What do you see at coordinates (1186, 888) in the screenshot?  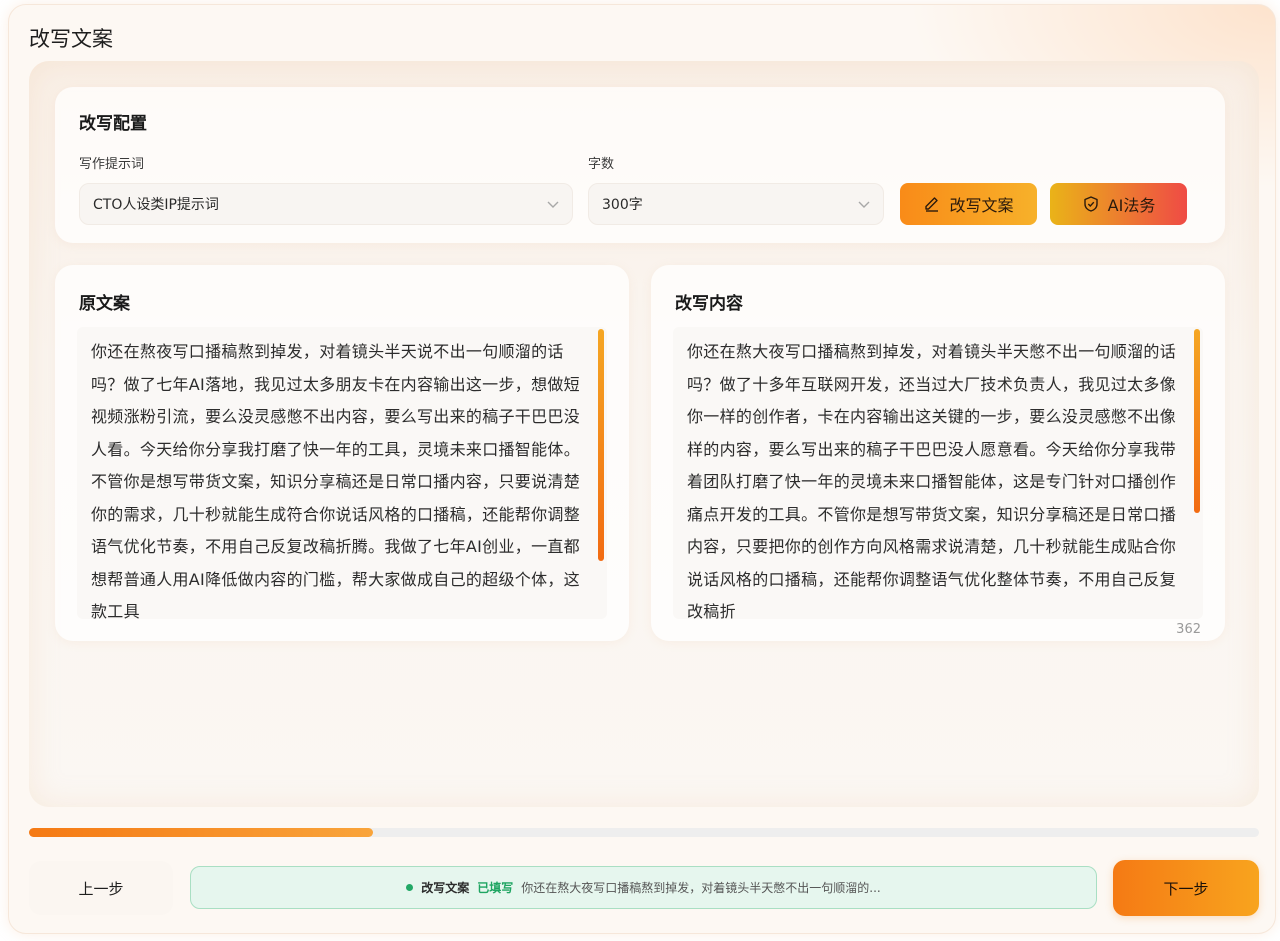 I see `next-step-button: 下一步` at bounding box center [1186, 888].